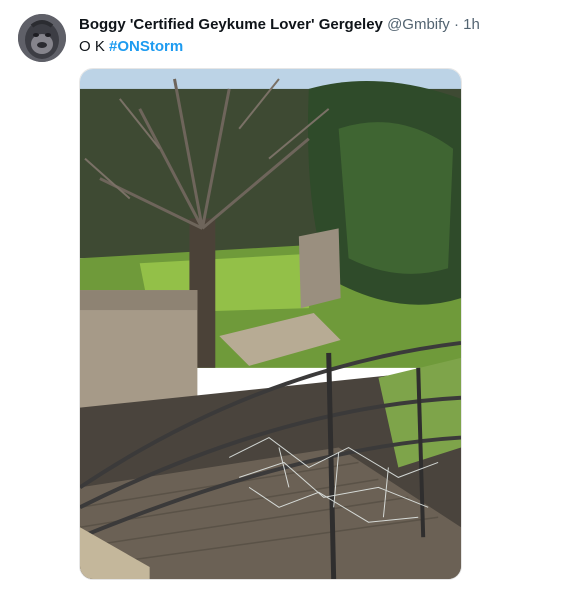 Image resolution: width=562 pixels, height=592 pixels. What do you see at coordinates (146, 46) in the screenshot?
I see `hashtag-link: #ONStorm` at bounding box center [146, 46].